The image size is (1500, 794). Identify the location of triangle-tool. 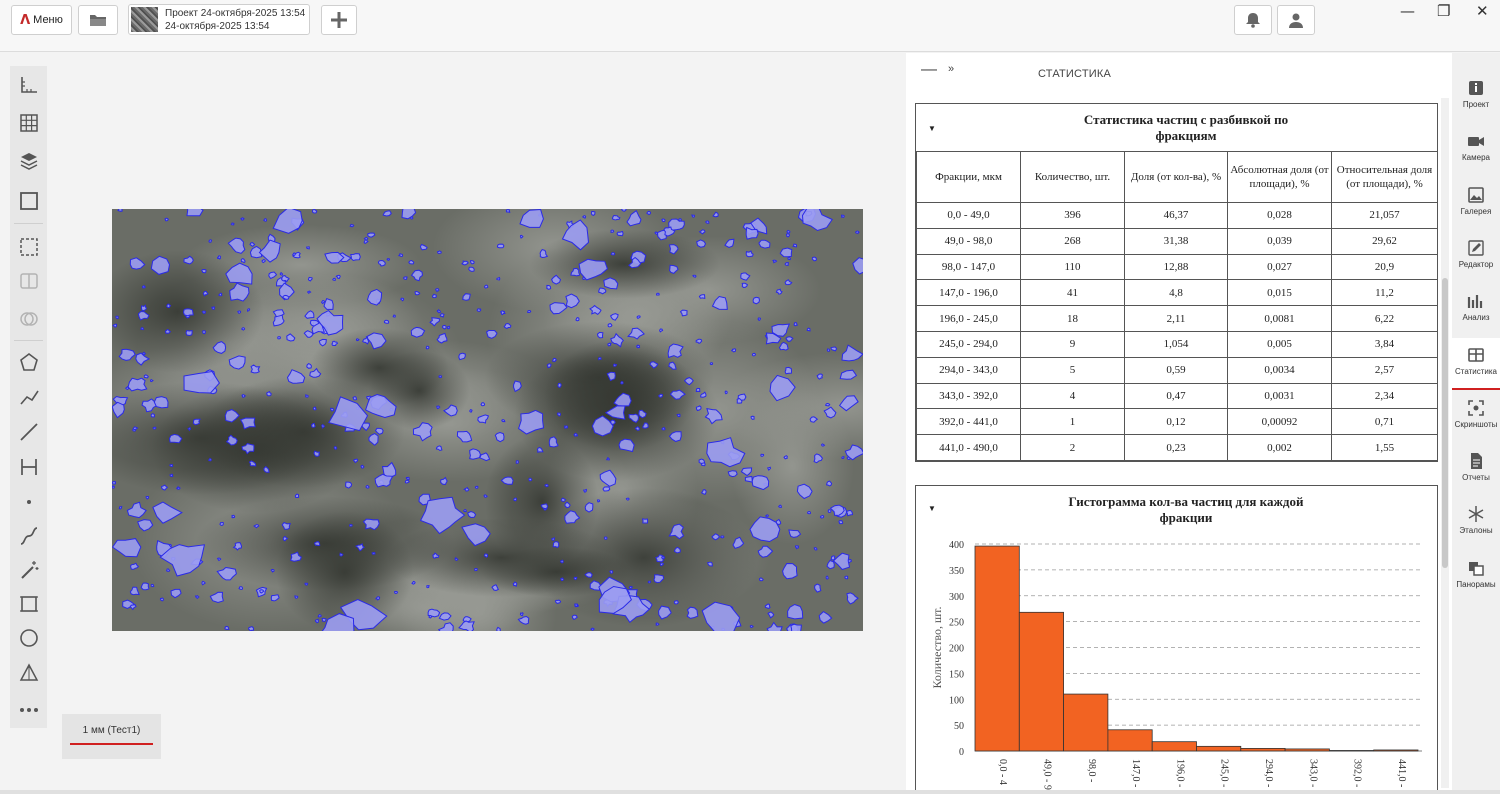
(28, 672).